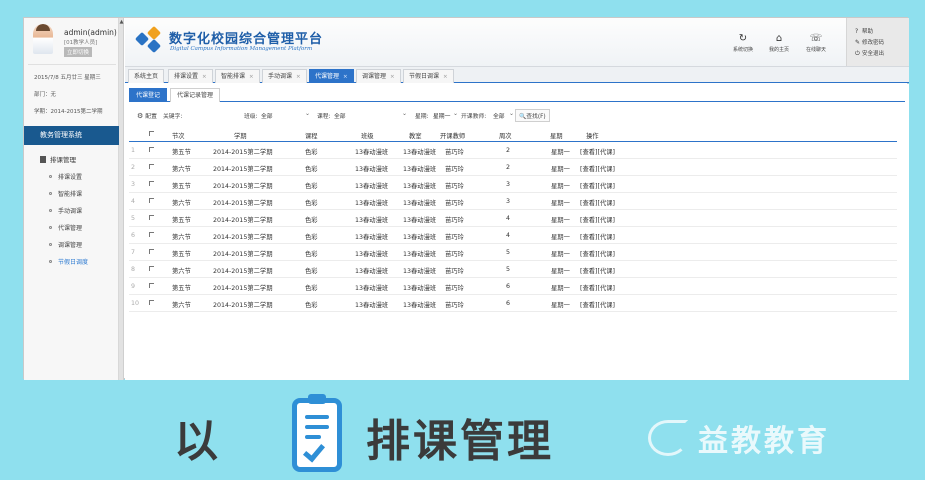  Describe the element at coordinates (133, 235) in the screenshot. I see `row-index: 6` at that location.